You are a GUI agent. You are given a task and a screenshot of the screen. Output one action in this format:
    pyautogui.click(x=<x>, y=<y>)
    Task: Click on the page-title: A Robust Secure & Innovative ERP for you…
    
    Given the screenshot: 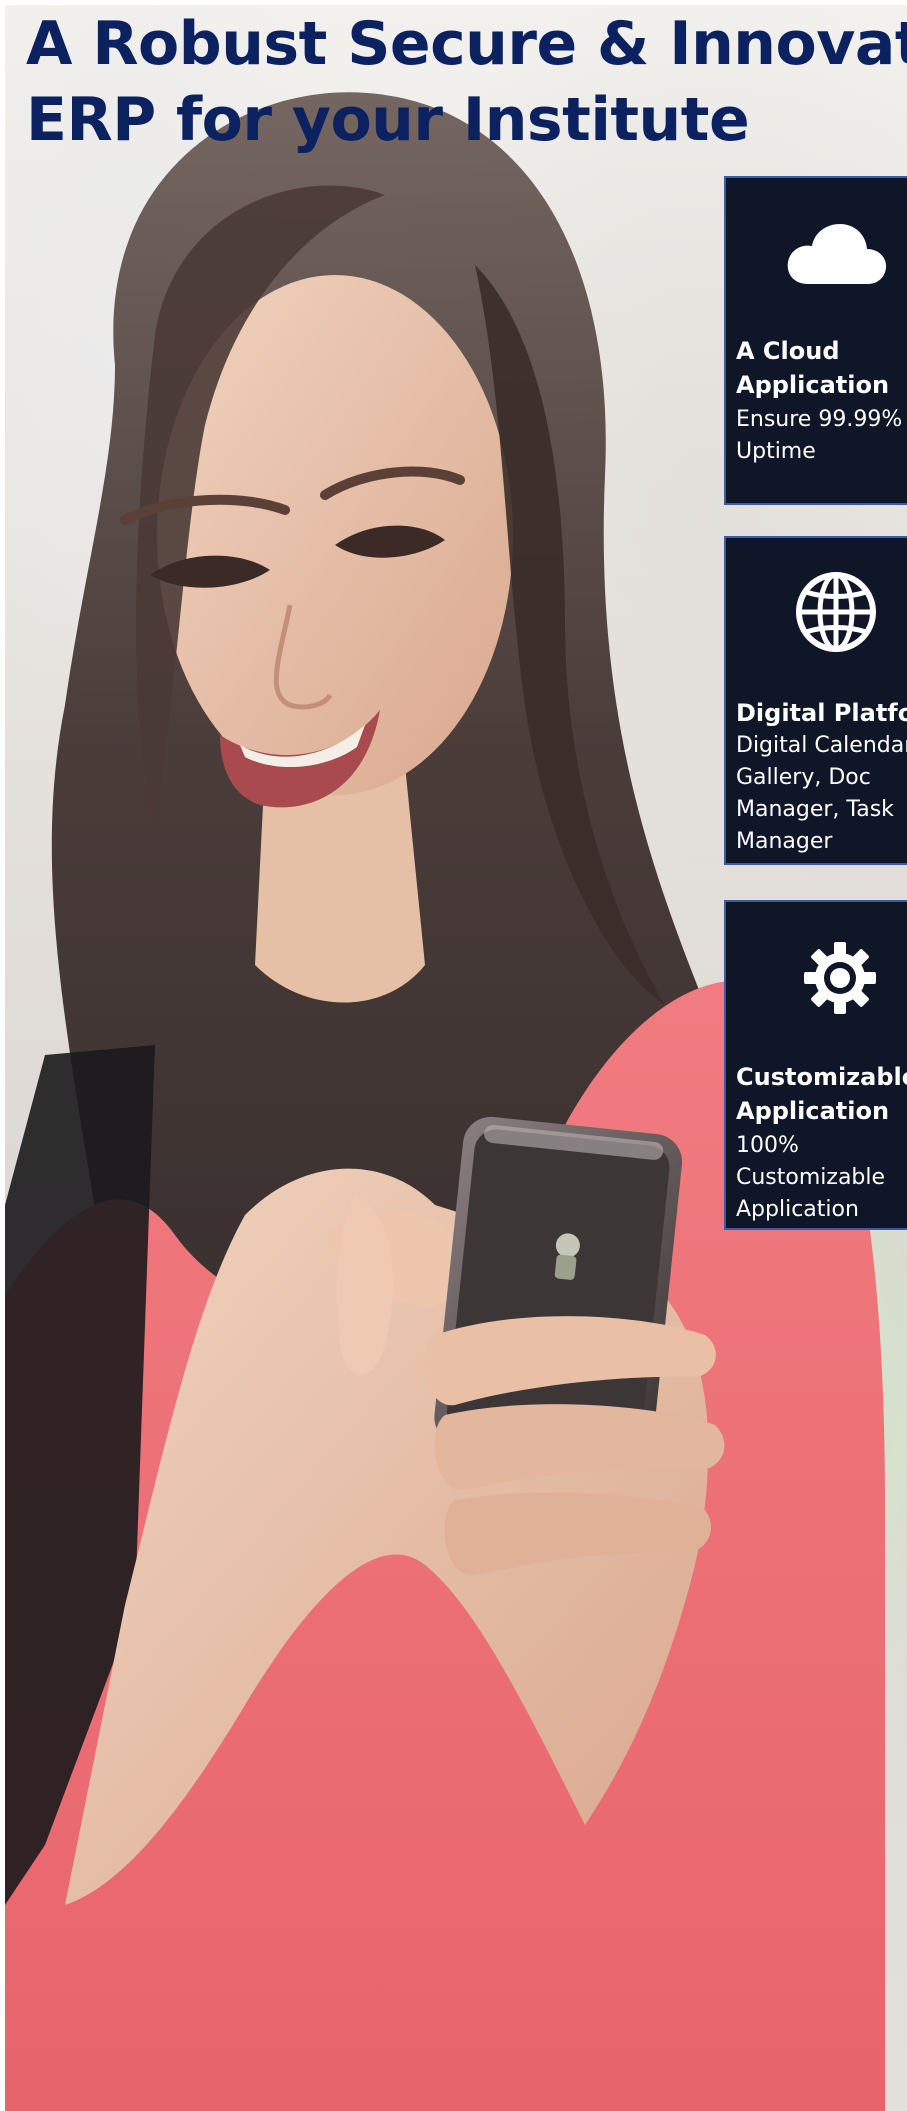 What is the action you would take?
    pyautogui.click(x=466, y=82)
    